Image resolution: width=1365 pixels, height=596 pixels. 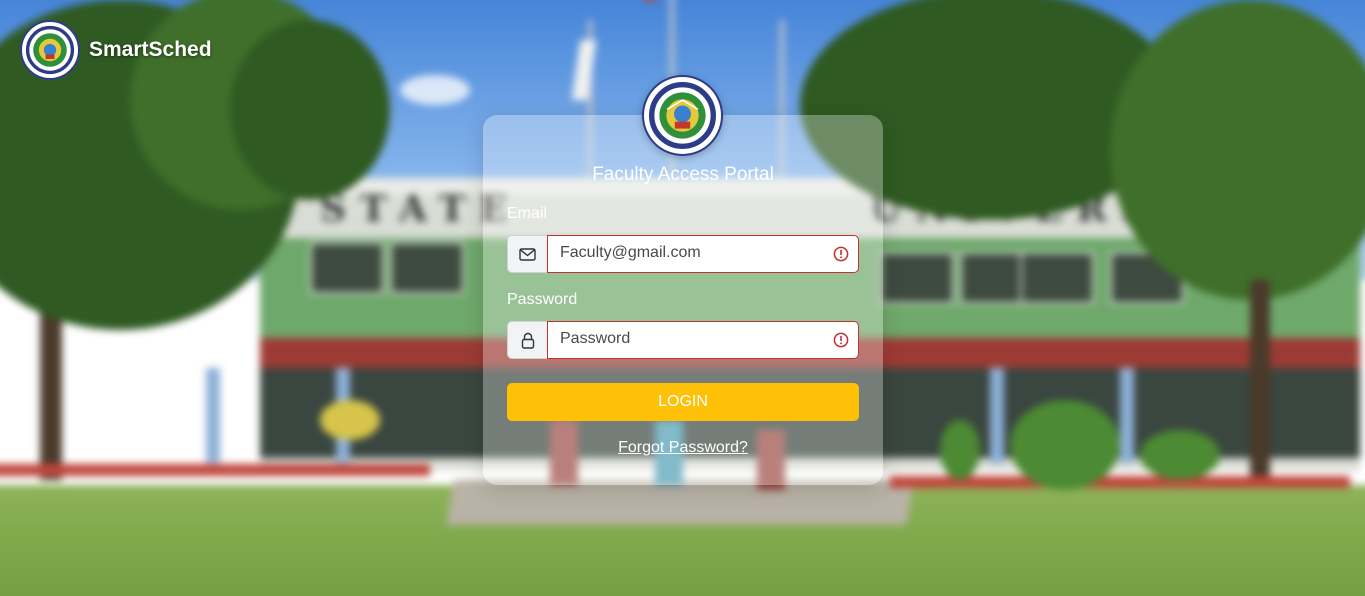 What do you see at coordinates (527, 254) in the screenshot?
I see `envelope-icon` at bounding box center [527, 254].